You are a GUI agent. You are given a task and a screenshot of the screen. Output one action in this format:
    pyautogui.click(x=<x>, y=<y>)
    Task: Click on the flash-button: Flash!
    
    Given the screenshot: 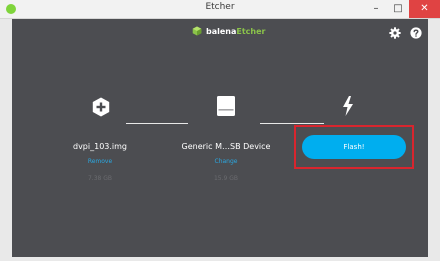 What is the action you would take?
    pyautogui.click(x=354, y=147)
    